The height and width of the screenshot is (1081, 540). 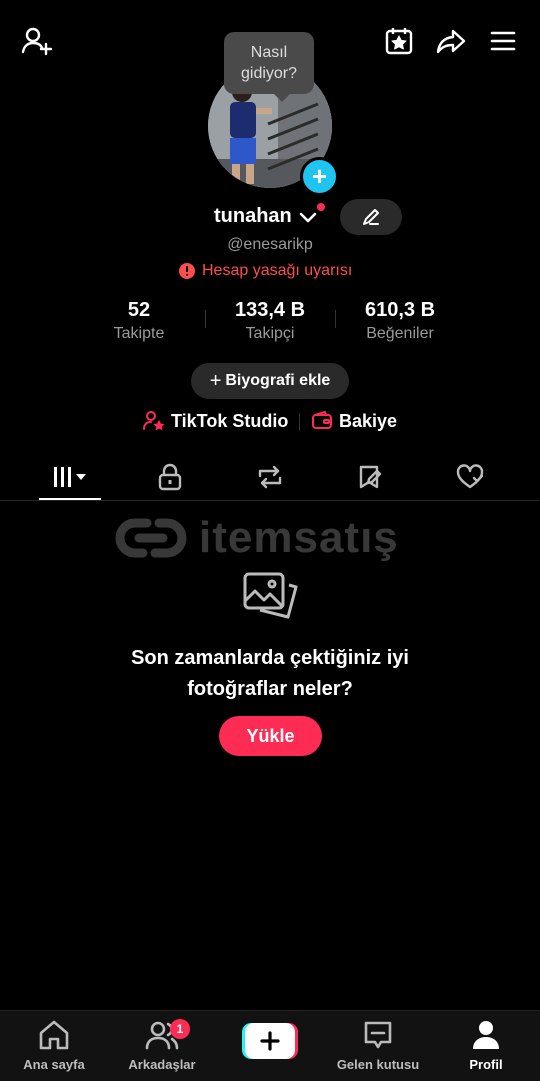 What do you see at coordinates (368, 420) in the screenshot?
I see `balance-label: Bakiye` at bounding box center [368, 420].